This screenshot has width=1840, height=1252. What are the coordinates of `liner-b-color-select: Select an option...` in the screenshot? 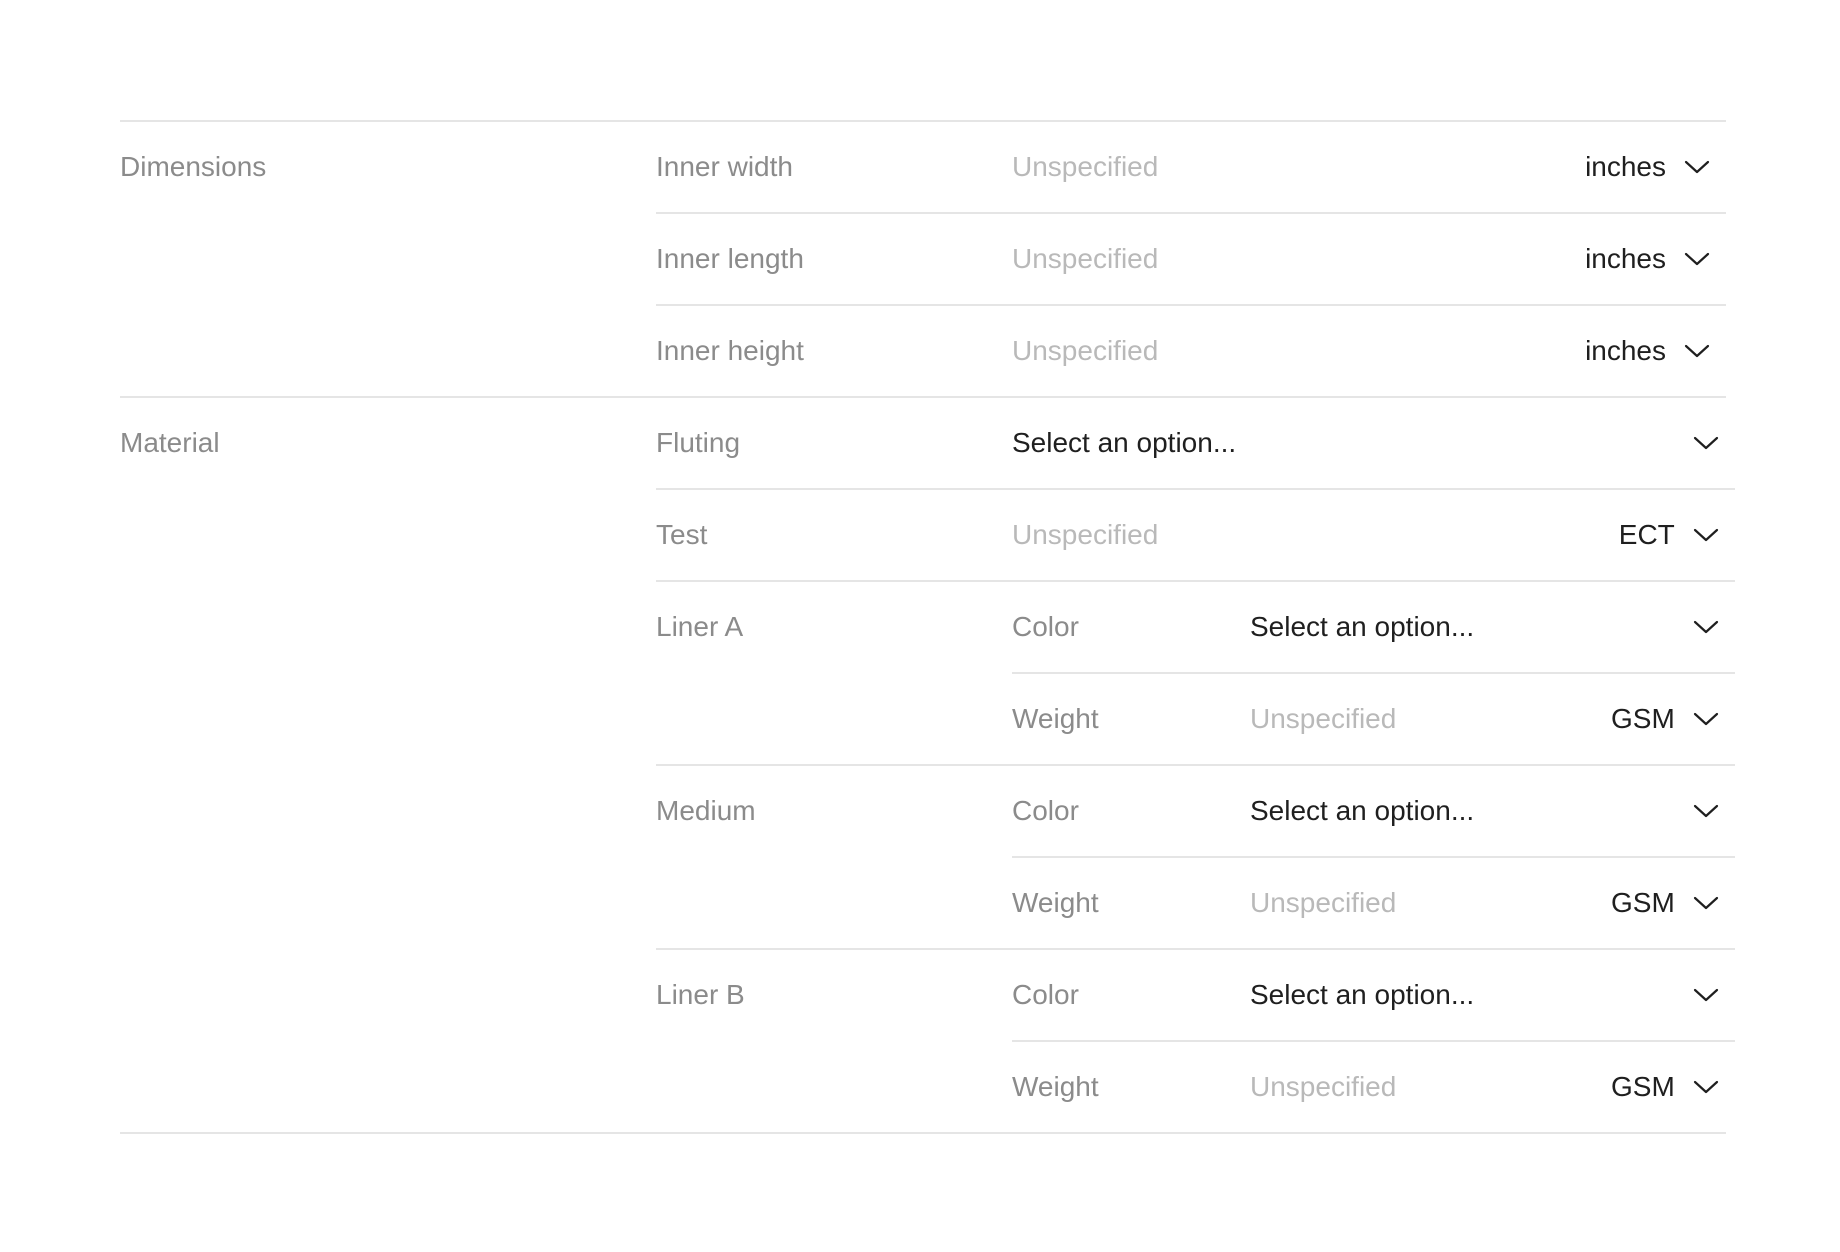 It's located at (1492, 995).